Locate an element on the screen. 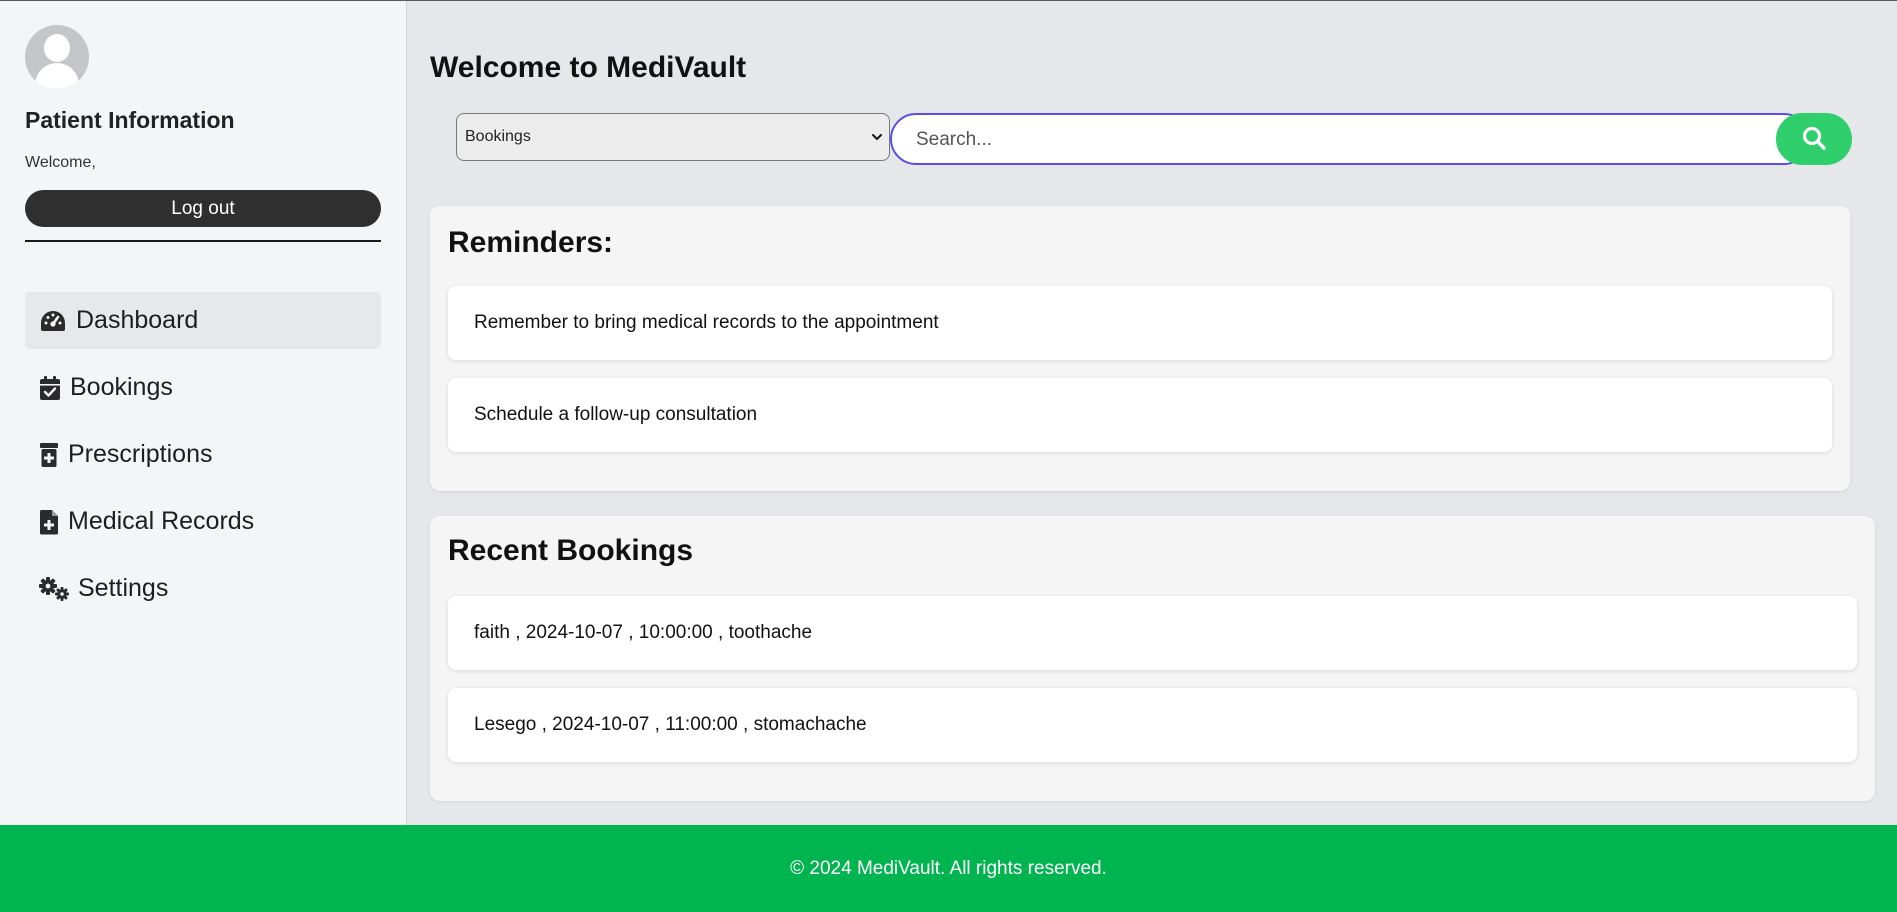  search-field is located at coordinates (1350, 139).